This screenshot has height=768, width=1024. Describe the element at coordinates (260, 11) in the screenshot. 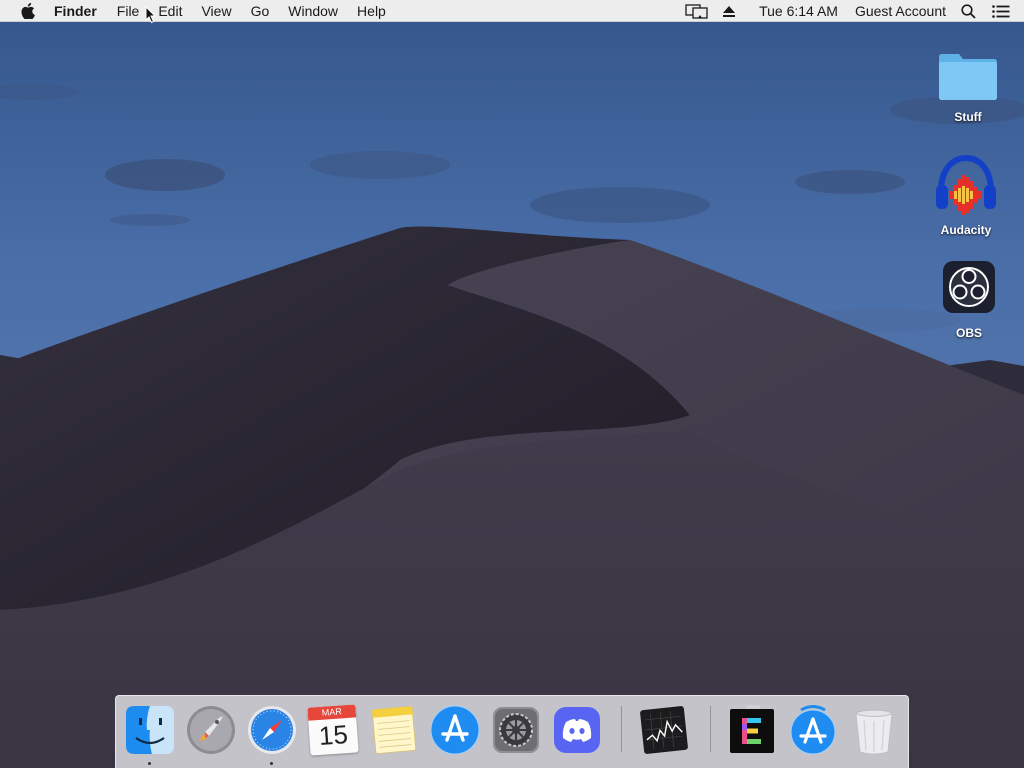

I see `menu-go: Go` at that location.